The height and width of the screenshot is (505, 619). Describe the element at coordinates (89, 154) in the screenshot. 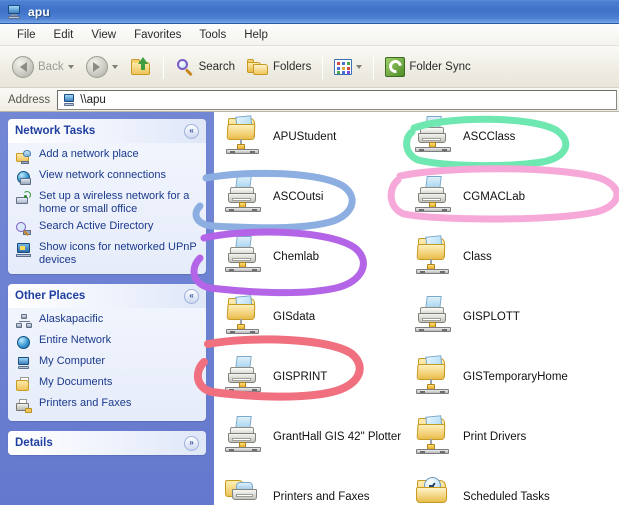

I see `task-label: Add a network place` at that location.